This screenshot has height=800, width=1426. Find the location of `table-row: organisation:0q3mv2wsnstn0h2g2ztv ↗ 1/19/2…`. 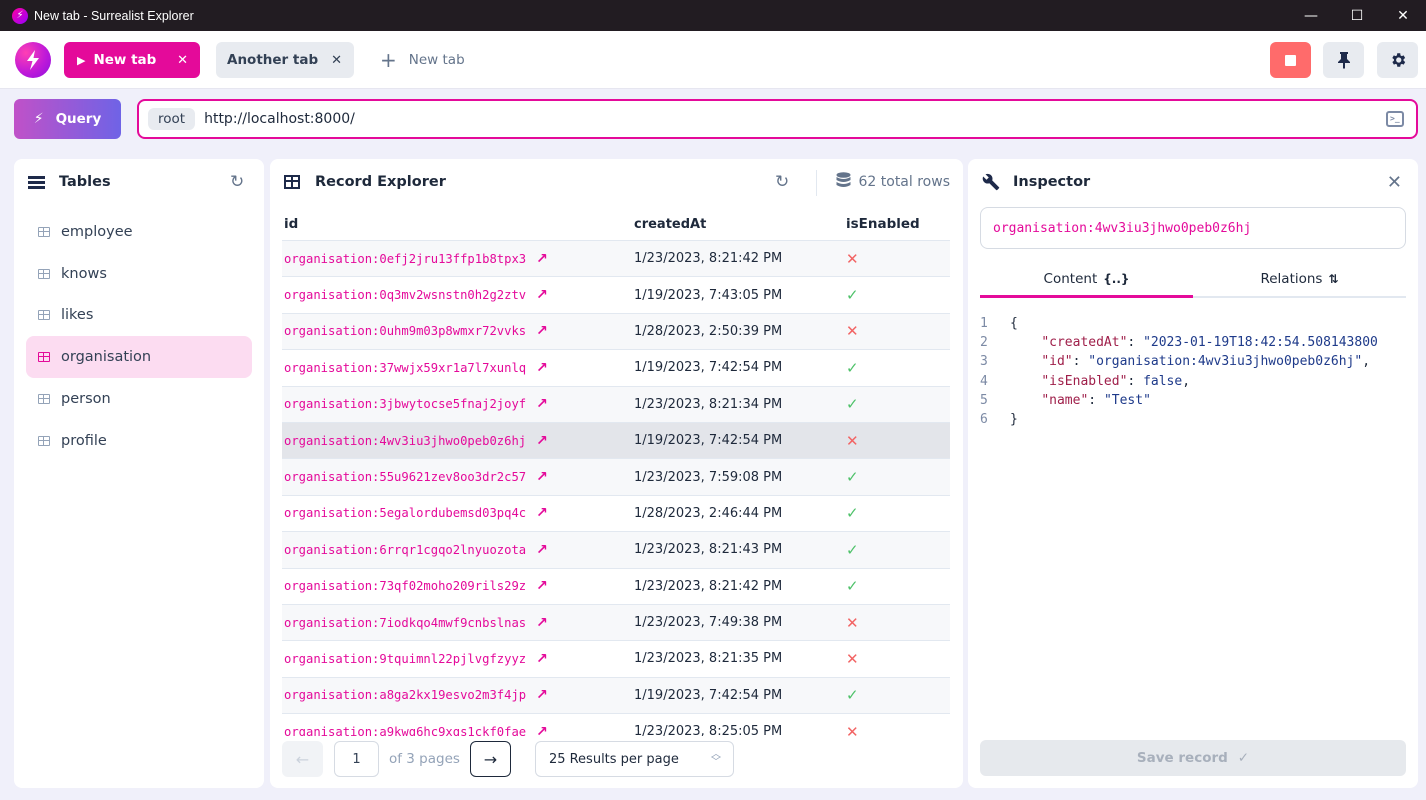

table-row: organisation:0q3mv2wsnstn0h2g2ztv ↗ 1/19/2… is located at coordinates (616, 295).